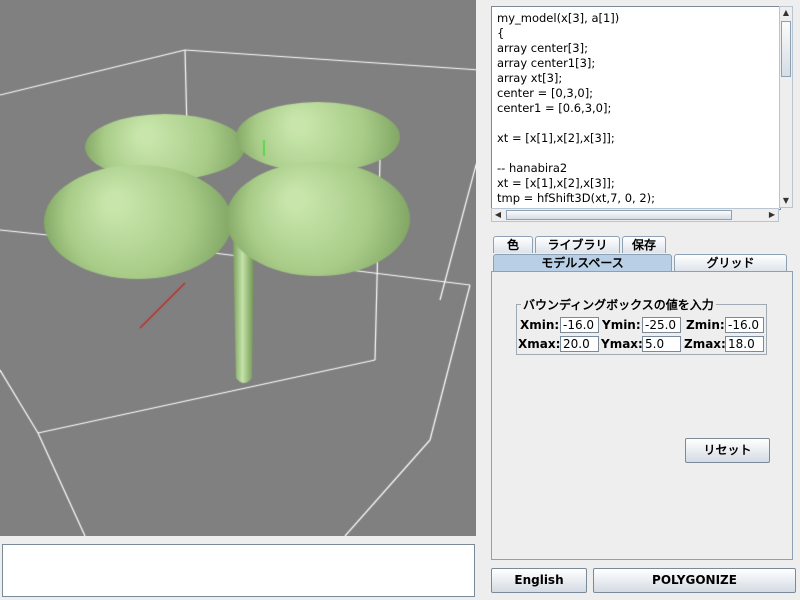 The width and height of the screenshot is (800, 600). Describe the element at coordinates (772, 215) in the screenshot. I see `scroll-right-icon: ▶` at that location.